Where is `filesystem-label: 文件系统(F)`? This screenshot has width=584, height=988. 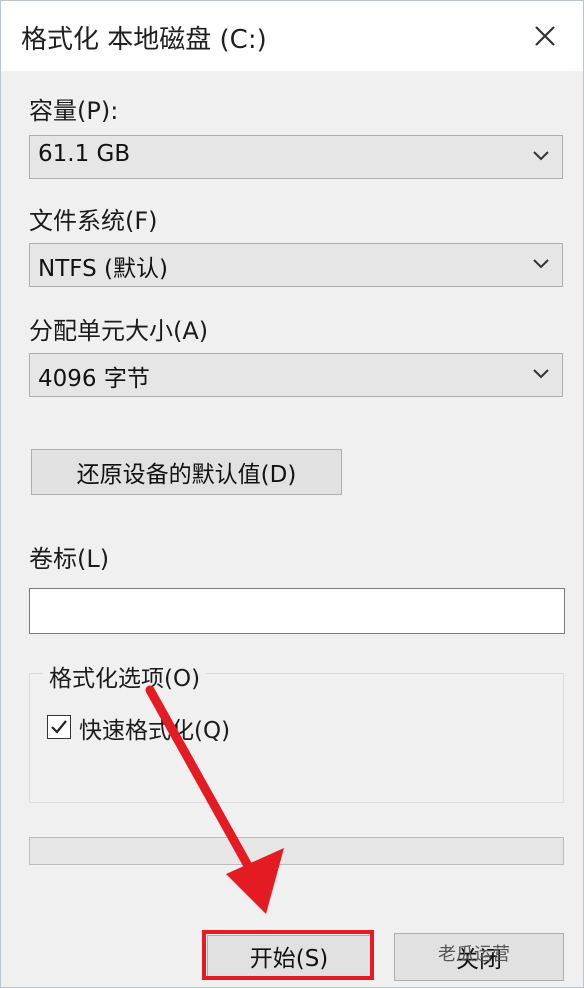 filesystem-label: 文件系统(F) is located at coordinates (93, 221).